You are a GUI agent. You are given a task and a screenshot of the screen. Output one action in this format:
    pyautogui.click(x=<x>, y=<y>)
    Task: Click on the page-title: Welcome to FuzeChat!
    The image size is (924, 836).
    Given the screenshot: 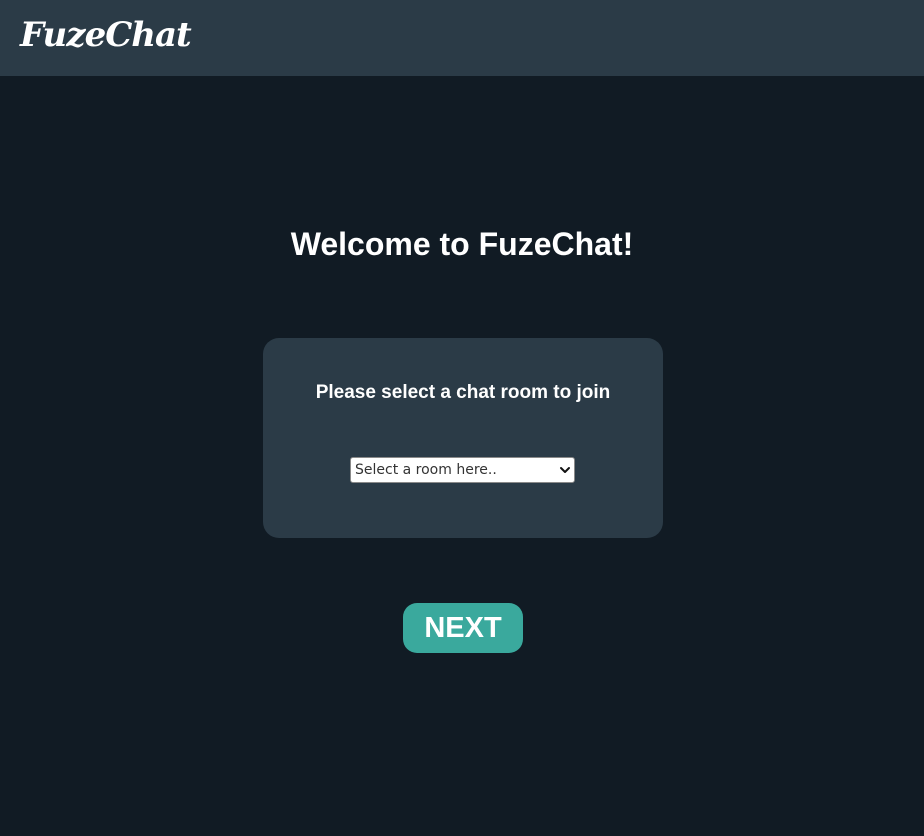 What is the action you would take?
    pyautogui.click(x=462, y=244)
    